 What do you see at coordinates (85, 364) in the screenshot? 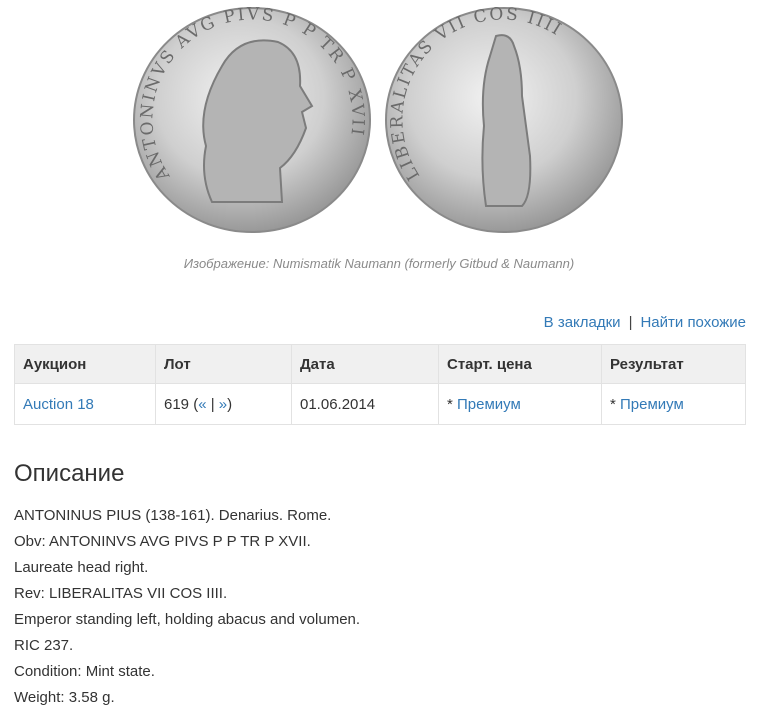
I see `column-auction: Аукцион` at bounding box center [85, 364].